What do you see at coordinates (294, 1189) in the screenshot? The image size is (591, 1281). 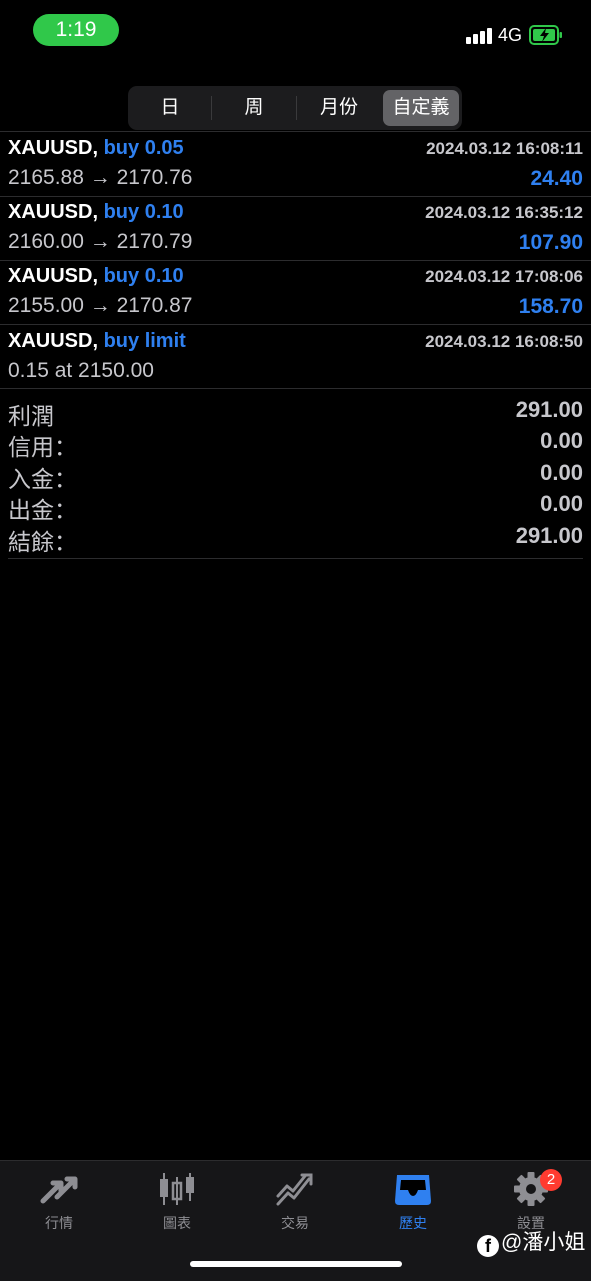 I see `trade-trend-icon` at bounding box center [294, 1189].